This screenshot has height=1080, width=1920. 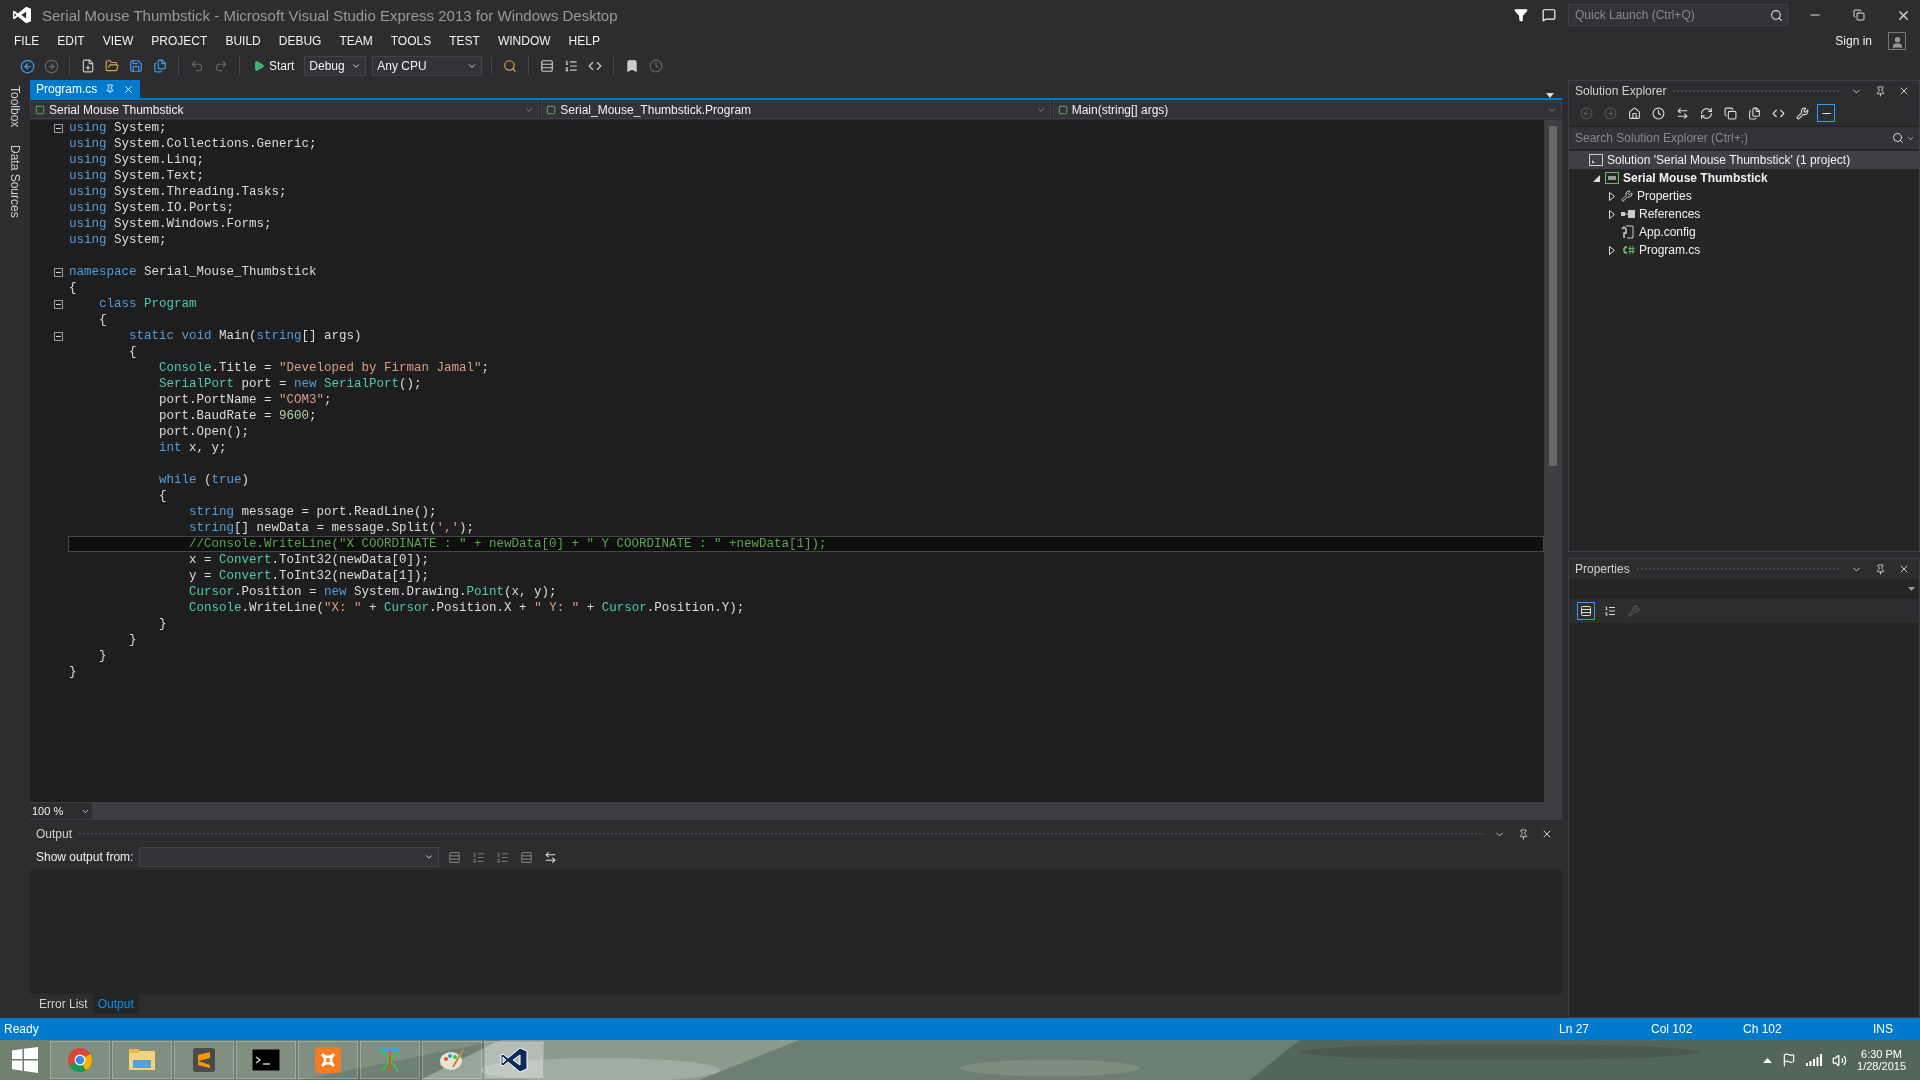 I want to click on side-tab: Toolbox, so click(x=15, y=107).